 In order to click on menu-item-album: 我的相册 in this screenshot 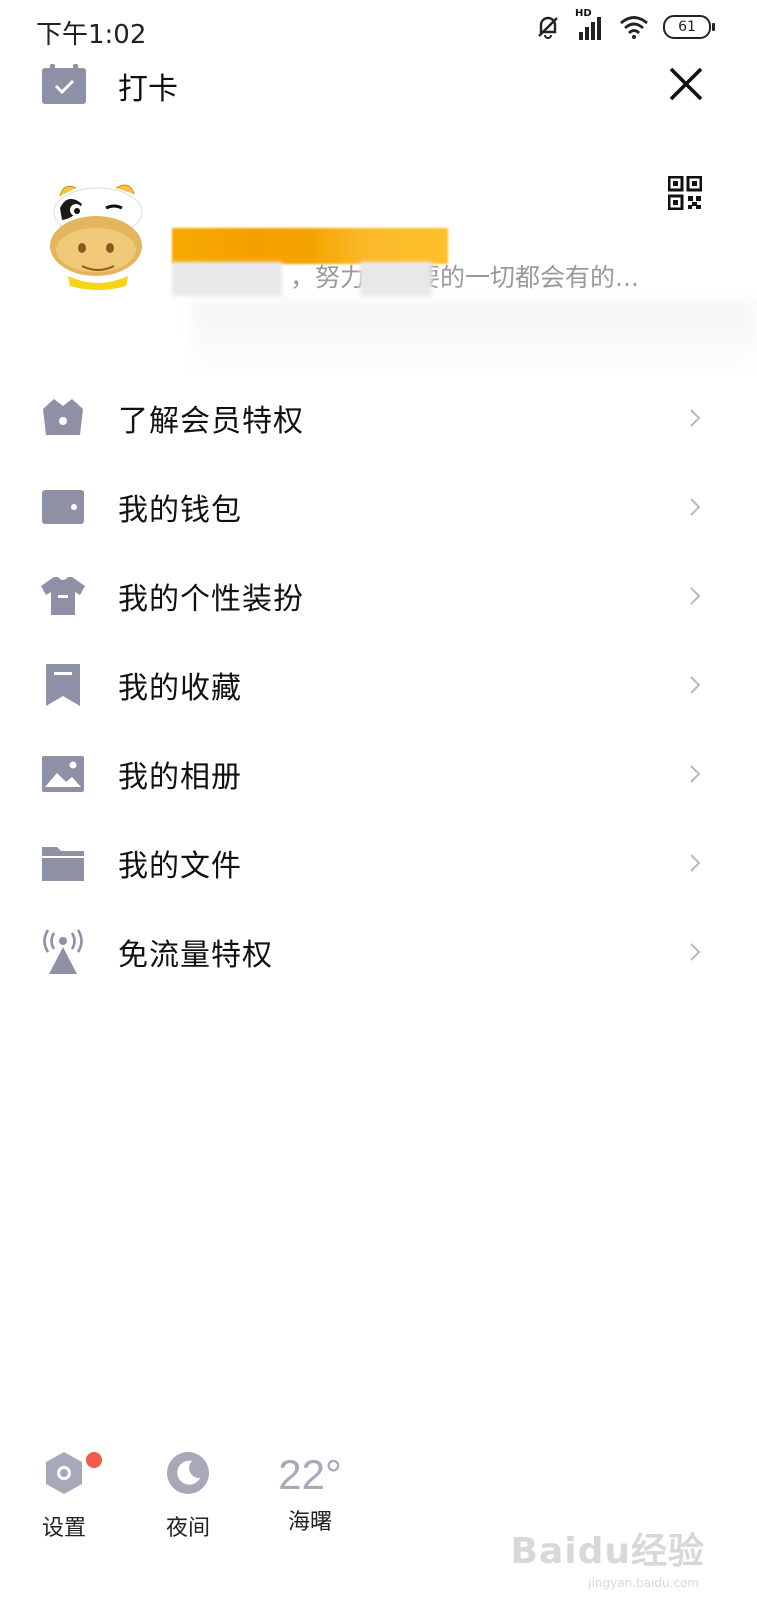, I will do `click(378, 773)`.